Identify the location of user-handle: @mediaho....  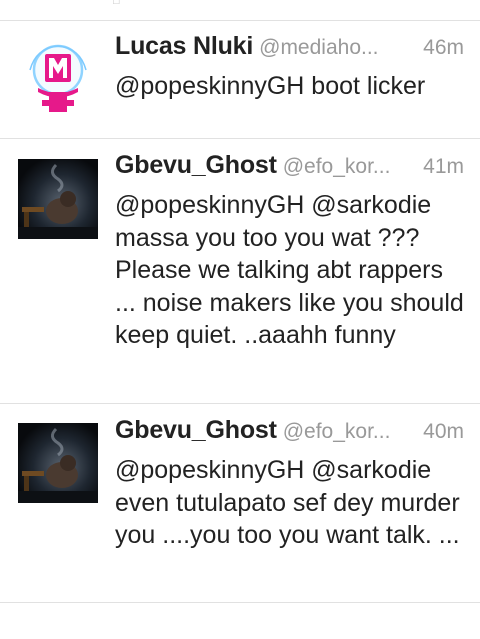
(318, 47).